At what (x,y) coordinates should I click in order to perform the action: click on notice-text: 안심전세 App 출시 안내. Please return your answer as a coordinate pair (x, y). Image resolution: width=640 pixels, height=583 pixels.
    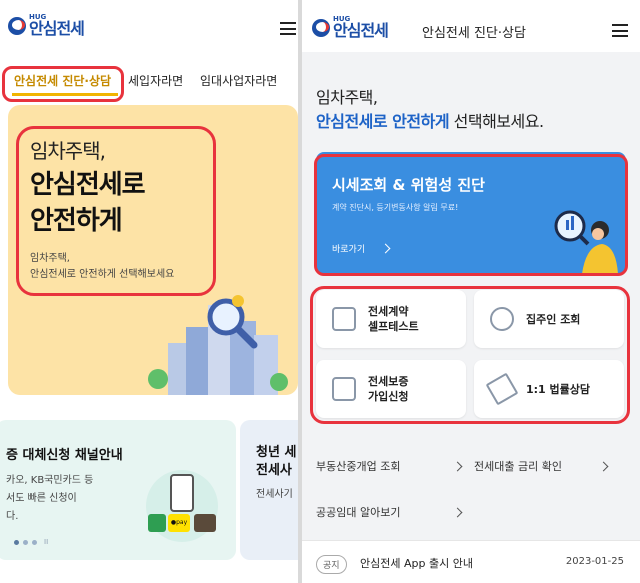
    Looking at the image, I should click on (416, 563).